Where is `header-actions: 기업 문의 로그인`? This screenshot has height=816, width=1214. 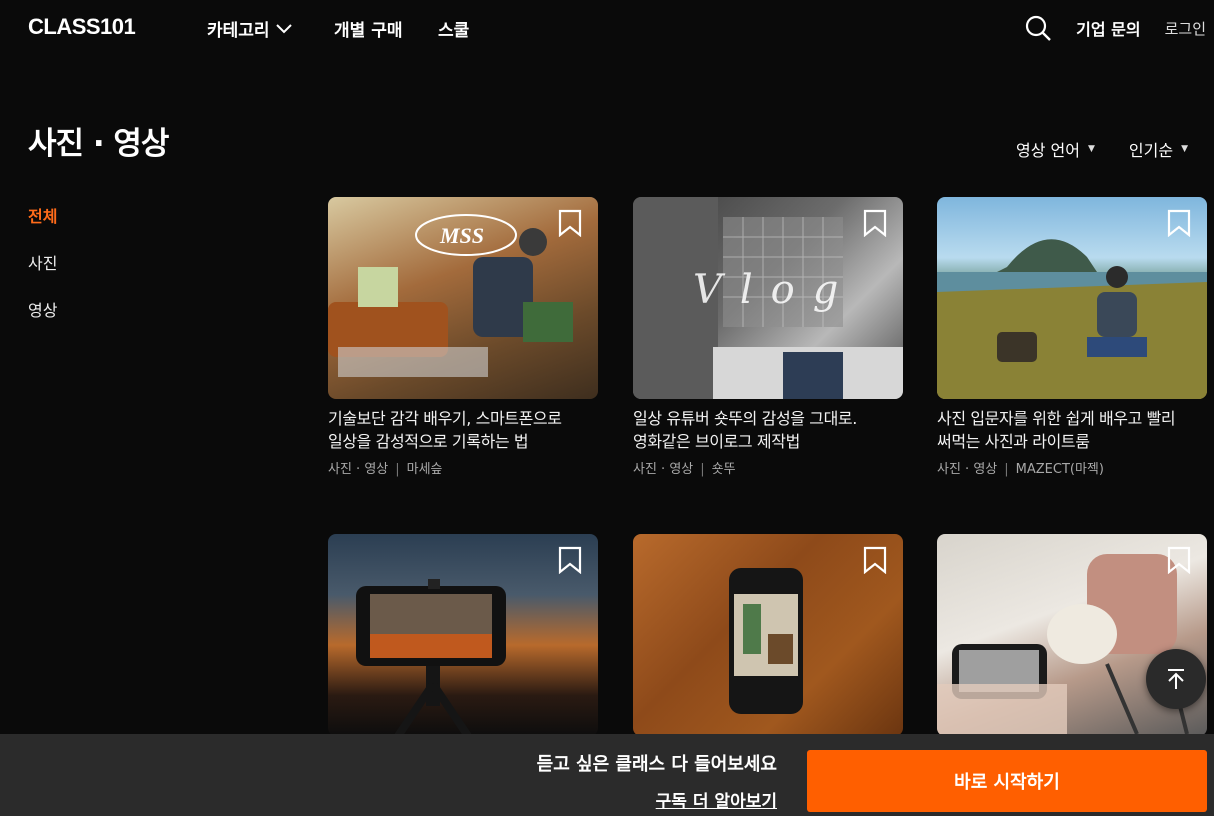 header-actions: 기업 문의 로그인 is located at coordinates (1115, 28).